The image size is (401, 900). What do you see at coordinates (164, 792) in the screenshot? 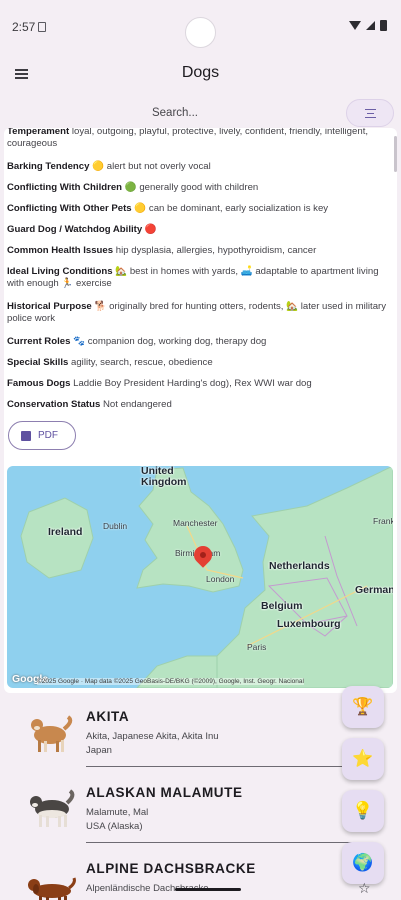
I see `breed-name: ALASKAN MALAMUTE` at bounding box center [164, 792].